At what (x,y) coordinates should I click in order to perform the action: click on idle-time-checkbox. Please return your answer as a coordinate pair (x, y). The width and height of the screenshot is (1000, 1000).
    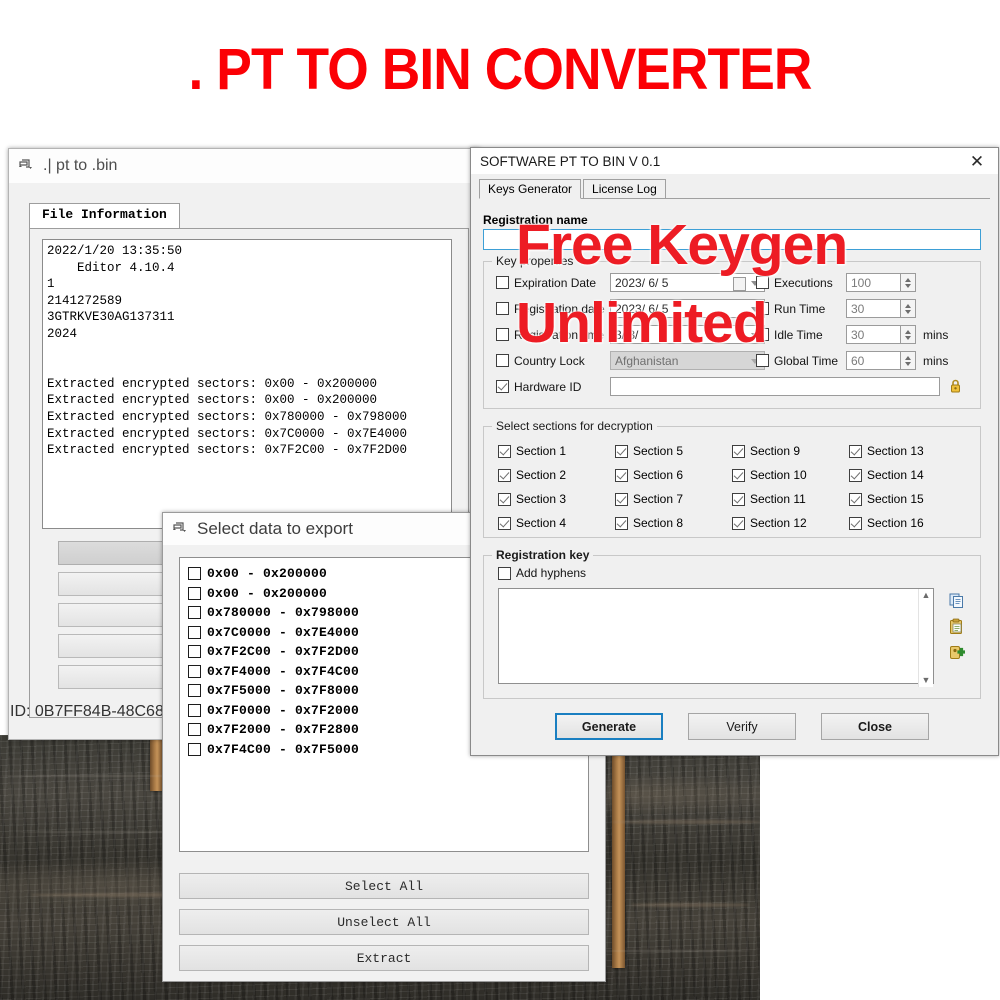
    Looking at the image, I should click on (762, 334).